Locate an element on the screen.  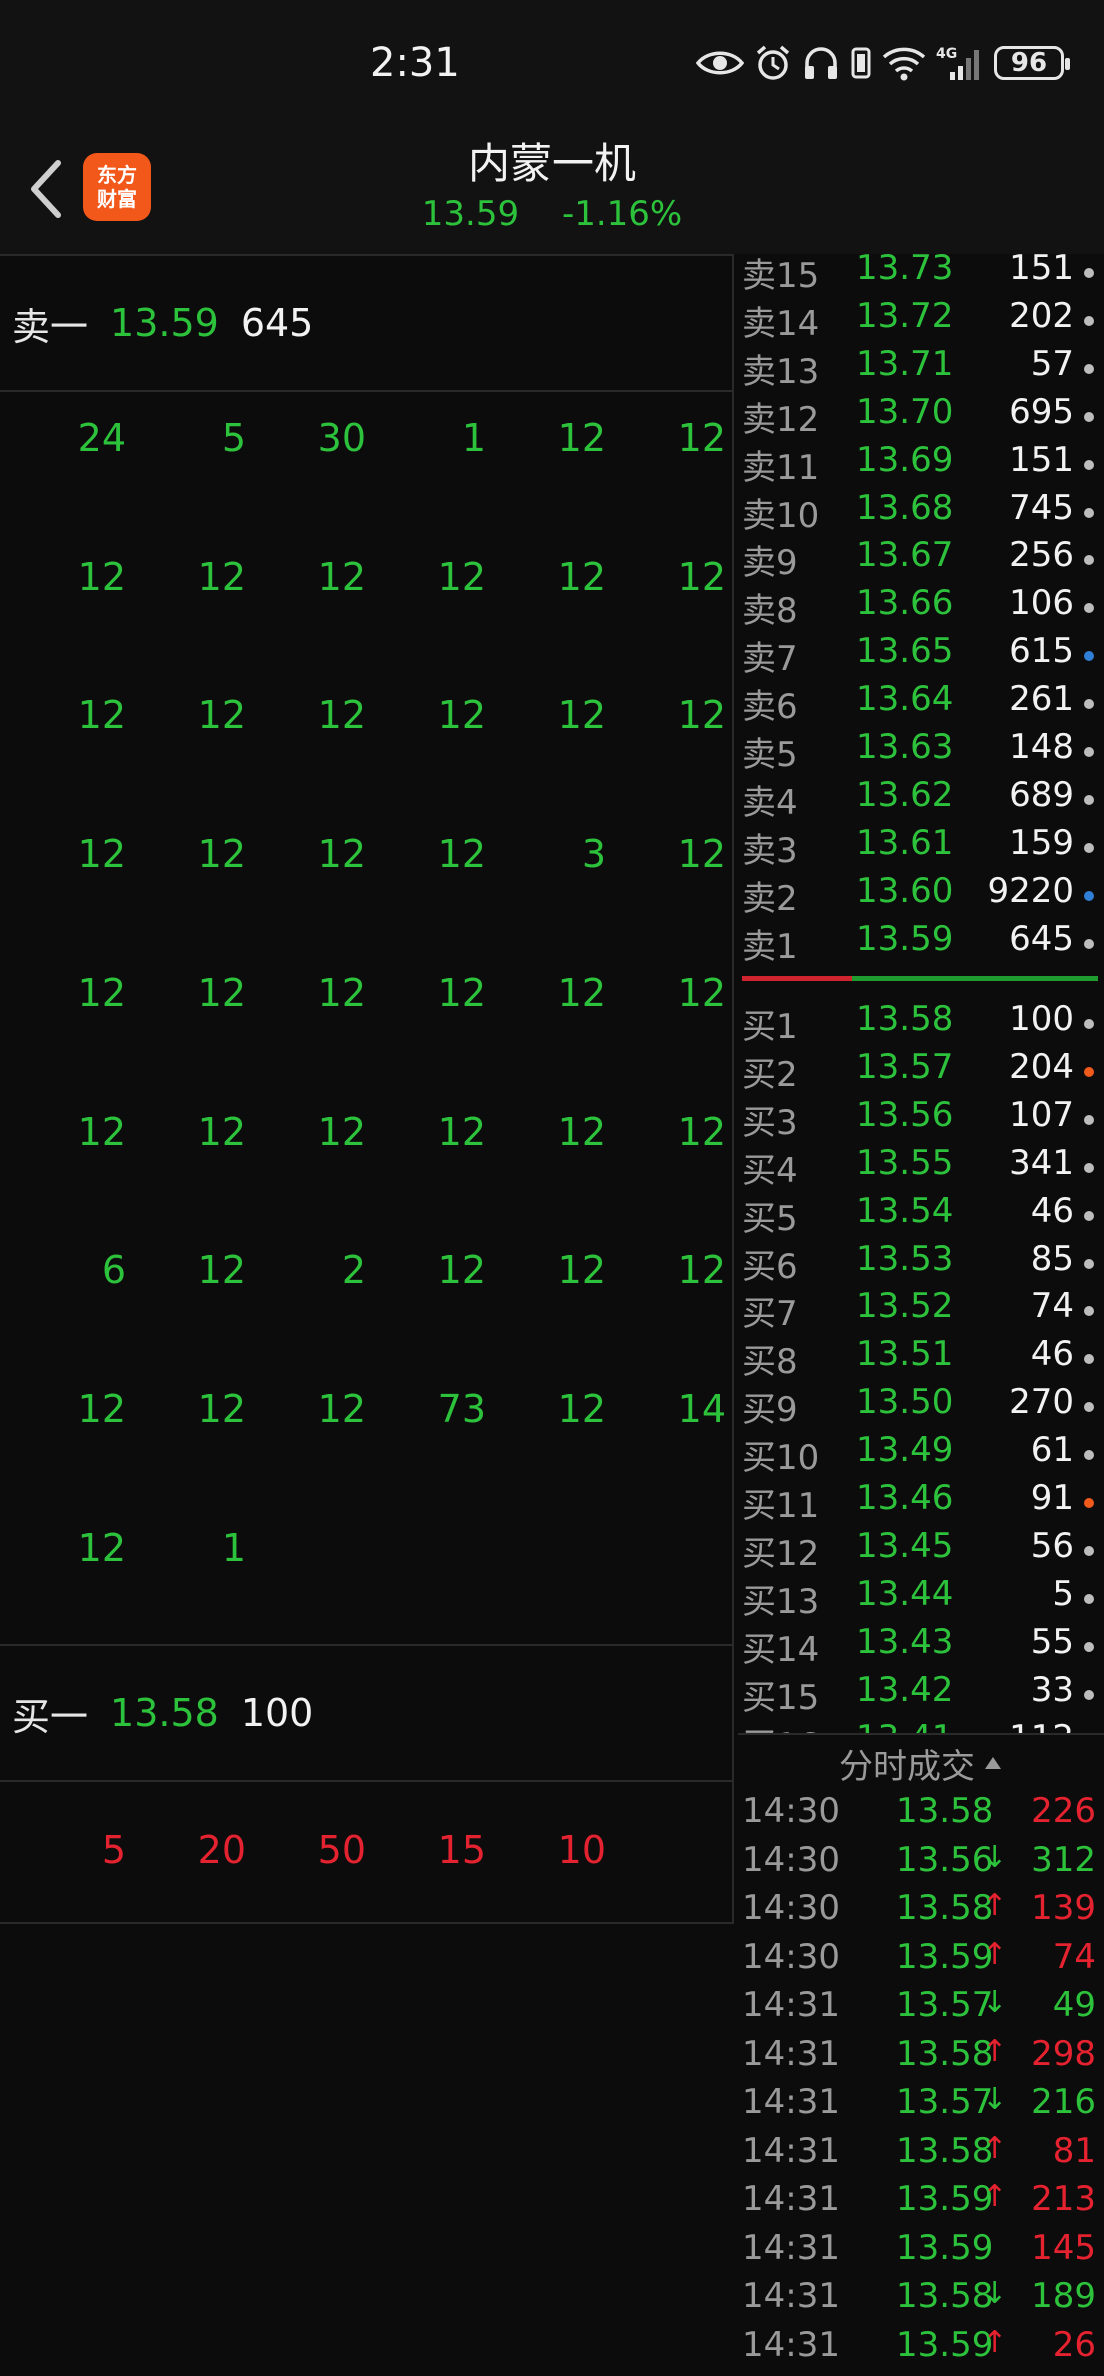
level-label: 卖15 is located at coordinates (781, 276).